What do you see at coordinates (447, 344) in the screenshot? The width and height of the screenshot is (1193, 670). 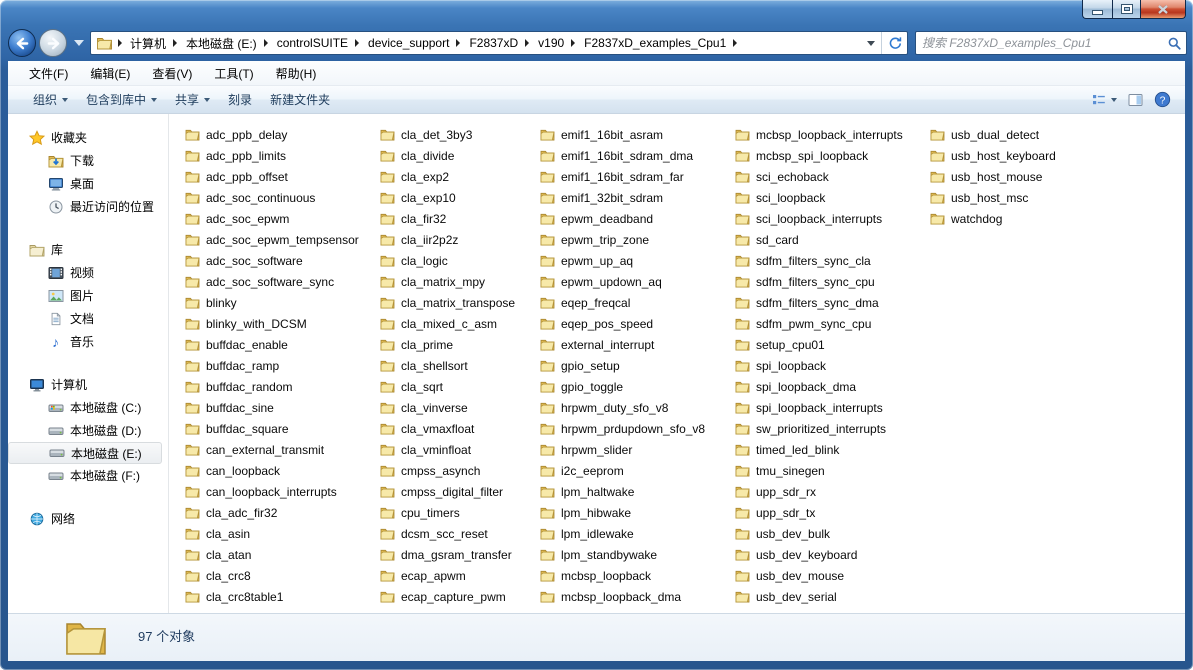 I see `folder-item: cla_prime` at bounding box center [447, 344].